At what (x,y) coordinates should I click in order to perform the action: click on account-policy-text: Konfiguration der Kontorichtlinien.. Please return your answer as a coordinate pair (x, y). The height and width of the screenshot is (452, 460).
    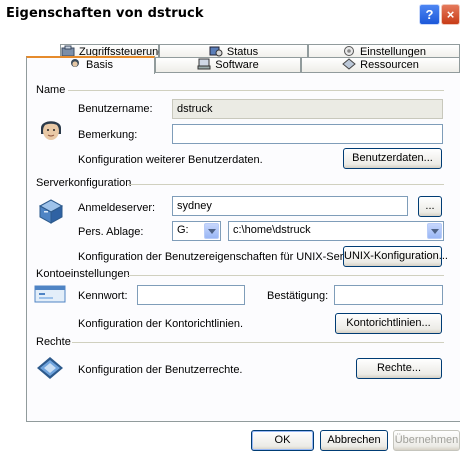
    Looking at the image, I should click on (161, 324).